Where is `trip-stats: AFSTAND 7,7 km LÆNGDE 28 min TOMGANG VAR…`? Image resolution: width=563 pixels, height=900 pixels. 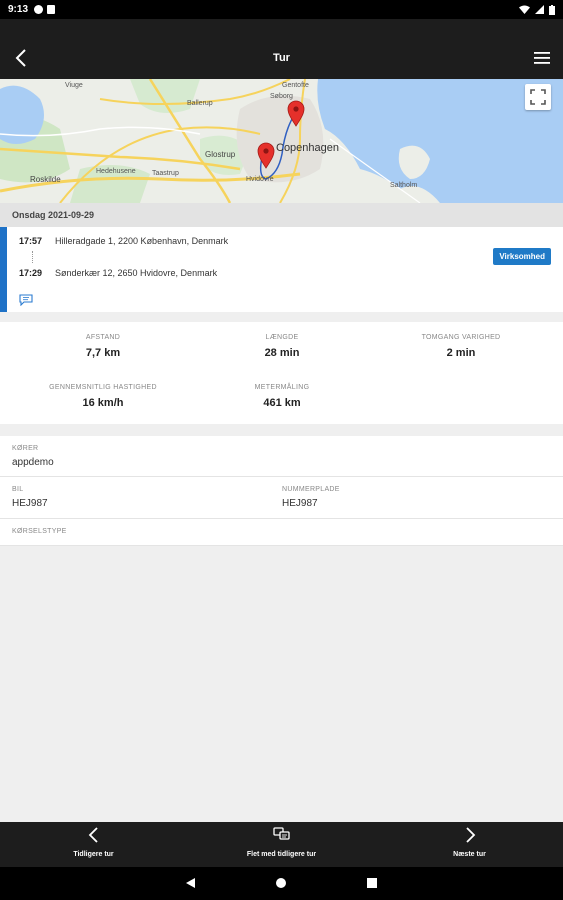
trip-stats: AFSTAND 7,7 km LÆNGDE 28 min TOMGANG VAR… is located at coordinates (281, 373).